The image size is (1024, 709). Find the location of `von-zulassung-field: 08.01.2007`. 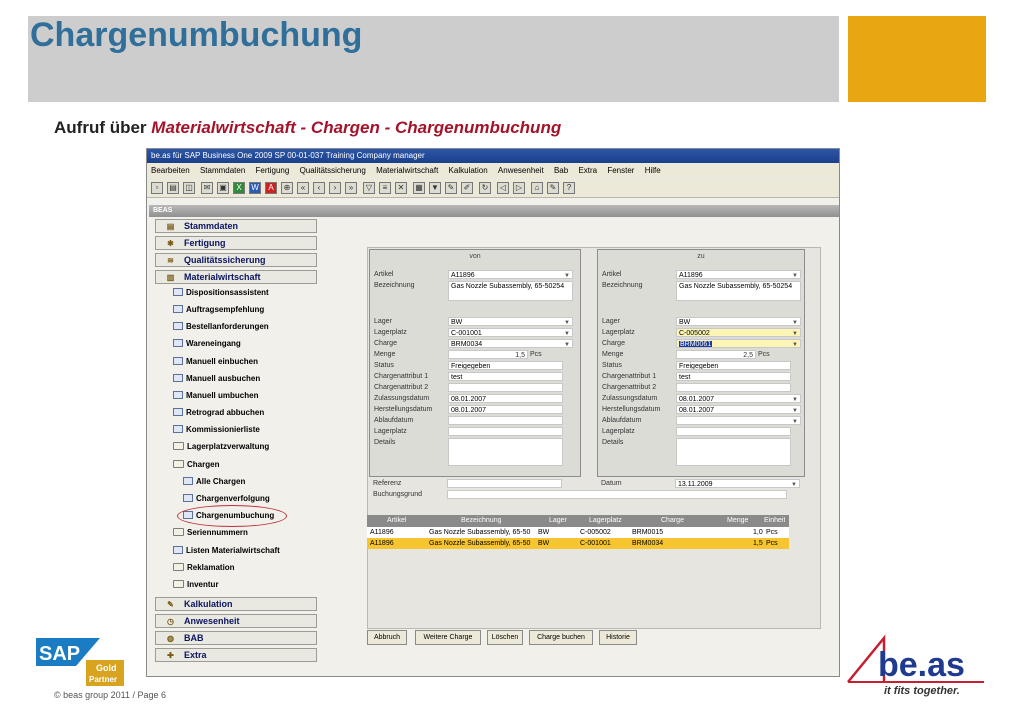

von-zulassung-field: 08.01.2007 is located at coordinates (505, 398).